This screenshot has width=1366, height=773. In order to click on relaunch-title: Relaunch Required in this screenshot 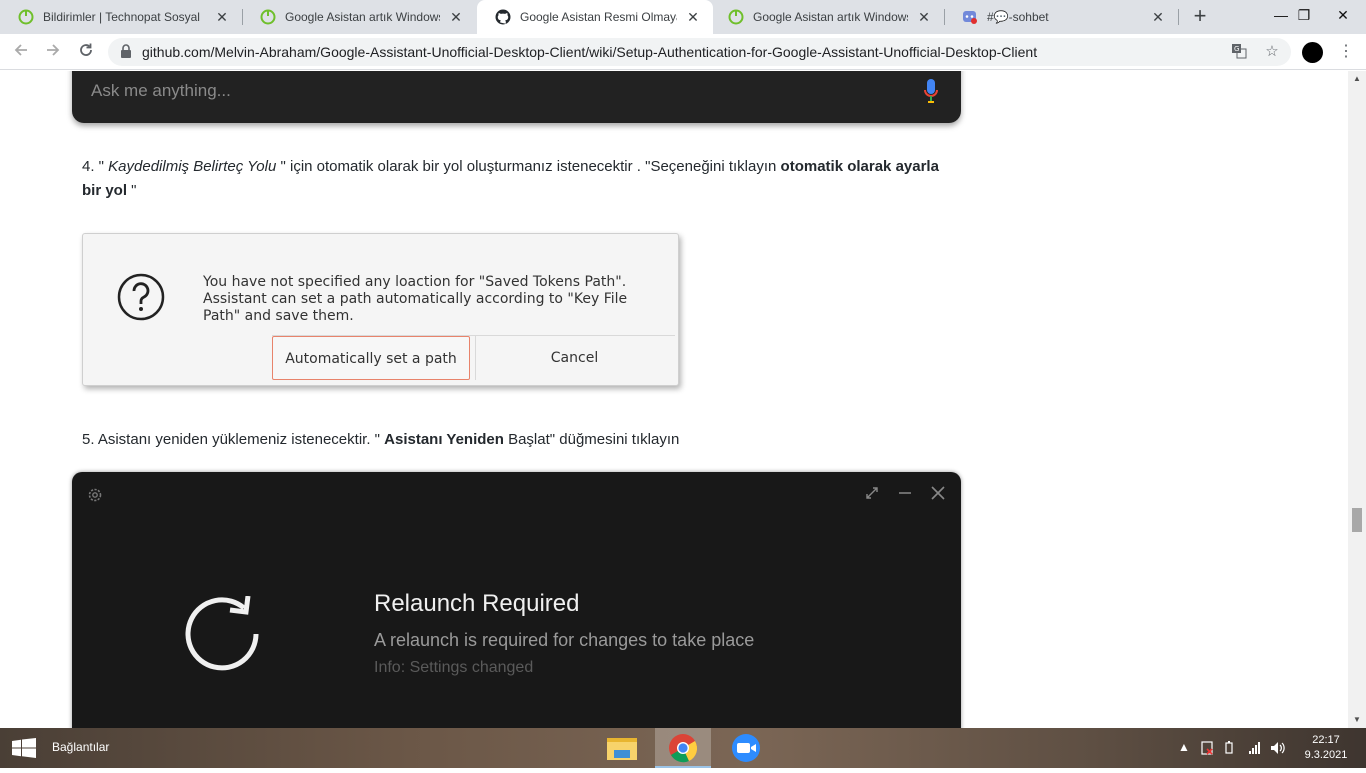, I will do `click(477, 603)`.